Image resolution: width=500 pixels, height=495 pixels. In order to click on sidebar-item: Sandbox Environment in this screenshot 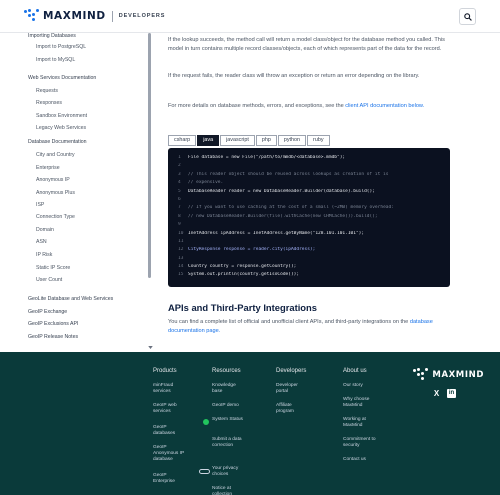, I will do `click(61, 116)`.